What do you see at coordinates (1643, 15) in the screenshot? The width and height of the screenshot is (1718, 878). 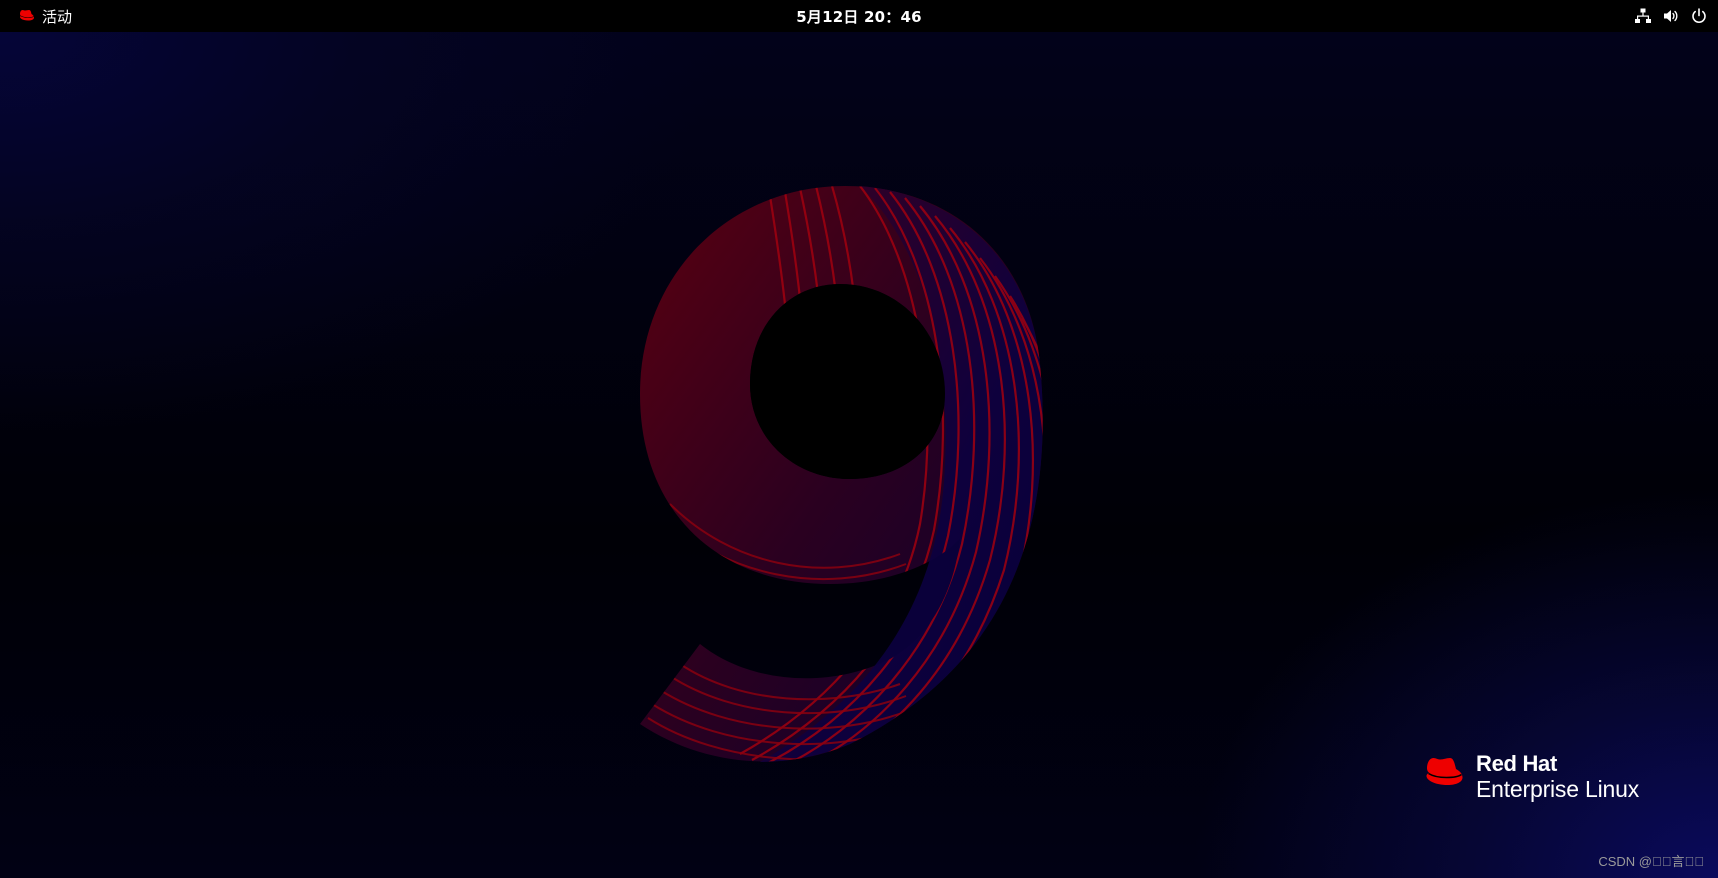 I see `network-wired-icon` at bounding box center [1643, 15].